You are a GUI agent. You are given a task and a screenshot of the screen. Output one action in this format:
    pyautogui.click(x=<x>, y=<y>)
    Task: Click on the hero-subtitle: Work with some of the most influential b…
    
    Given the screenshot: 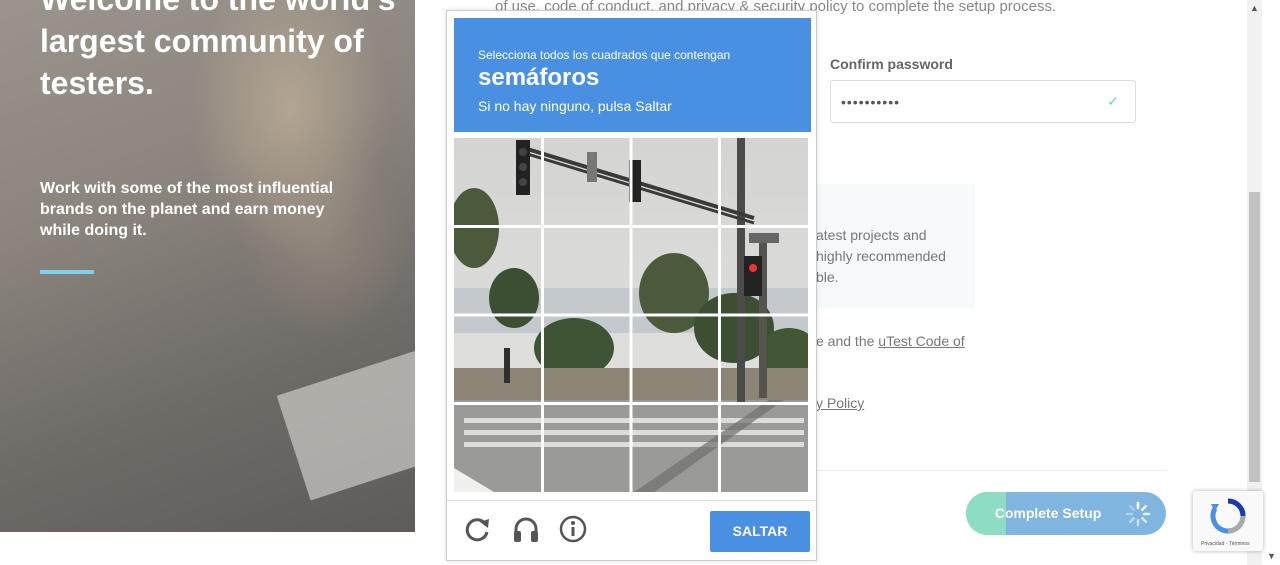 What is the action you would take?
    pyautogui.click(x=187, y=209)
    